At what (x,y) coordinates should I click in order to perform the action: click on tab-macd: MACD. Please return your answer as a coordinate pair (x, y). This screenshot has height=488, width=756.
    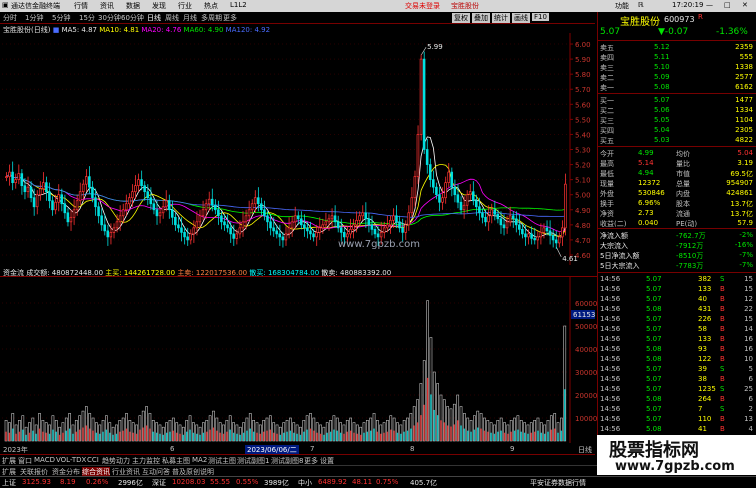
    Looking at the image, I should click on (44, 460).